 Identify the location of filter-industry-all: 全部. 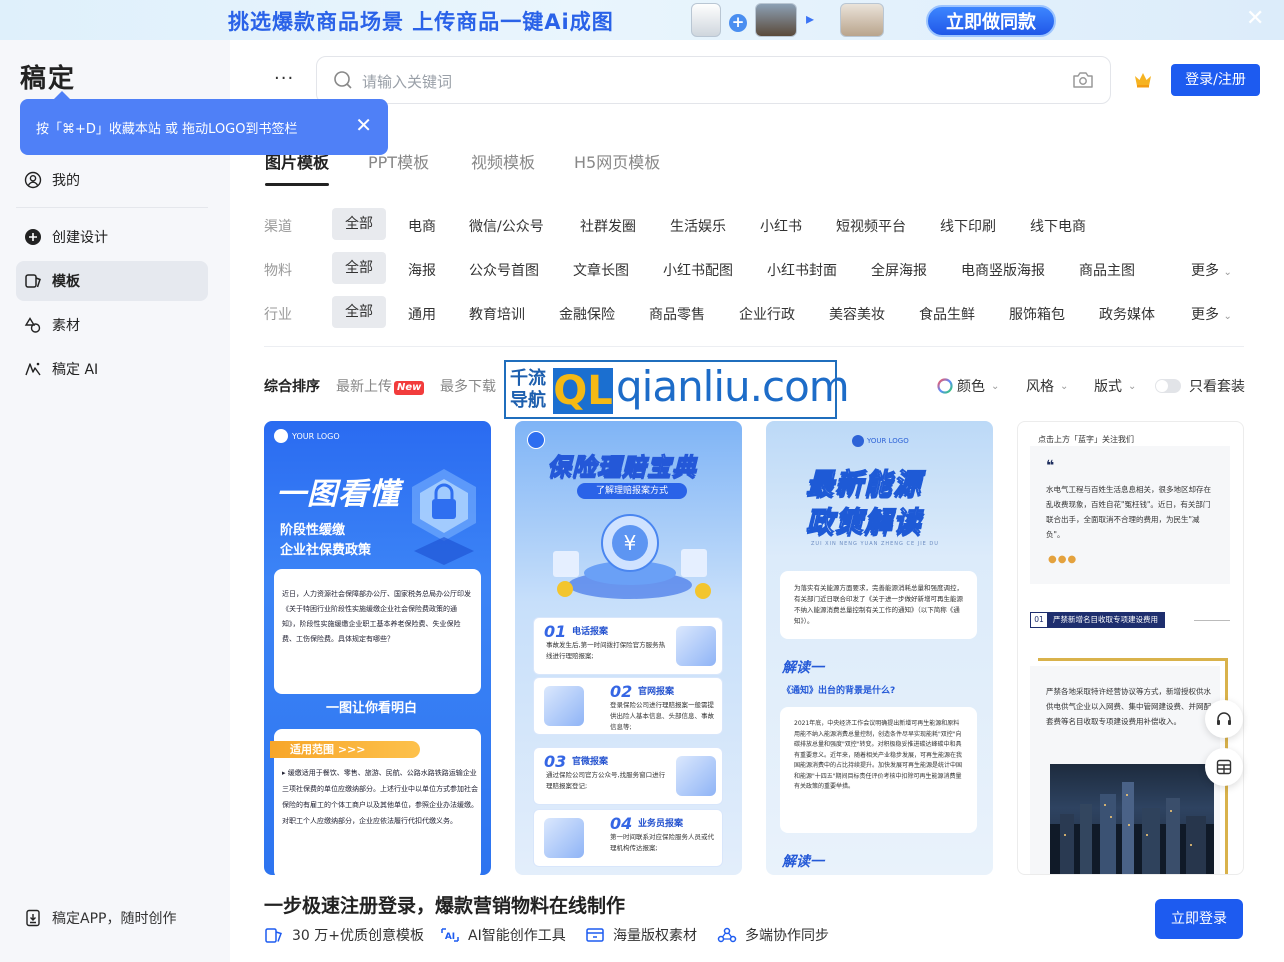
(359, 312).